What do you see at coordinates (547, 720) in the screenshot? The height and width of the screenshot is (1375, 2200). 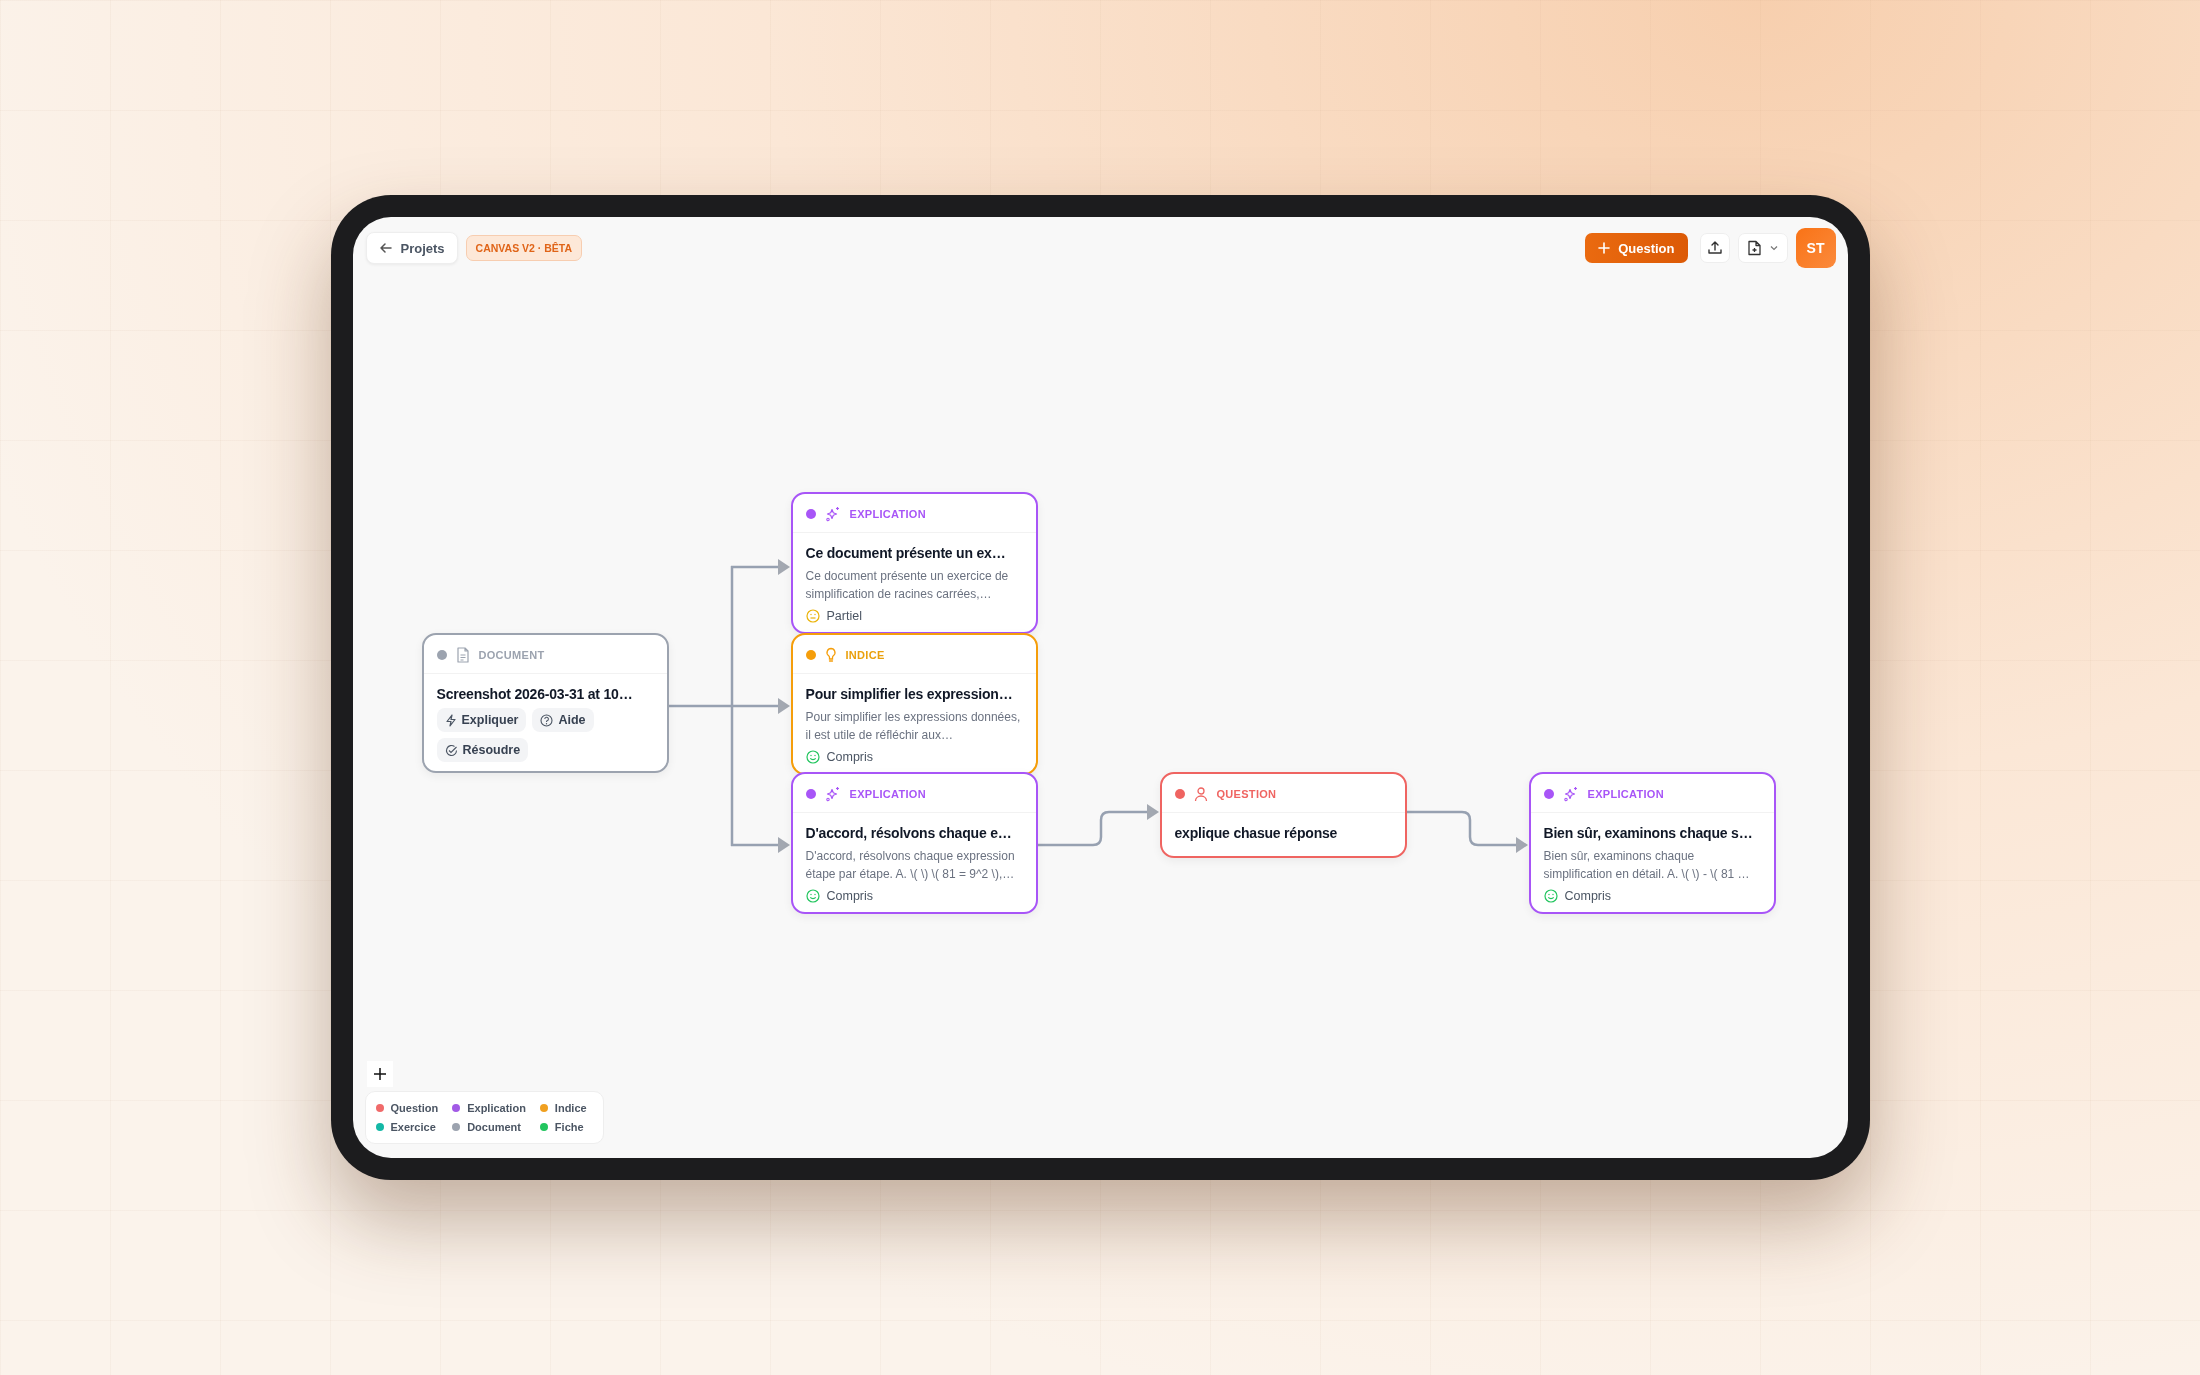 I see `help-circle-icon` at bounding box center [547, 720].